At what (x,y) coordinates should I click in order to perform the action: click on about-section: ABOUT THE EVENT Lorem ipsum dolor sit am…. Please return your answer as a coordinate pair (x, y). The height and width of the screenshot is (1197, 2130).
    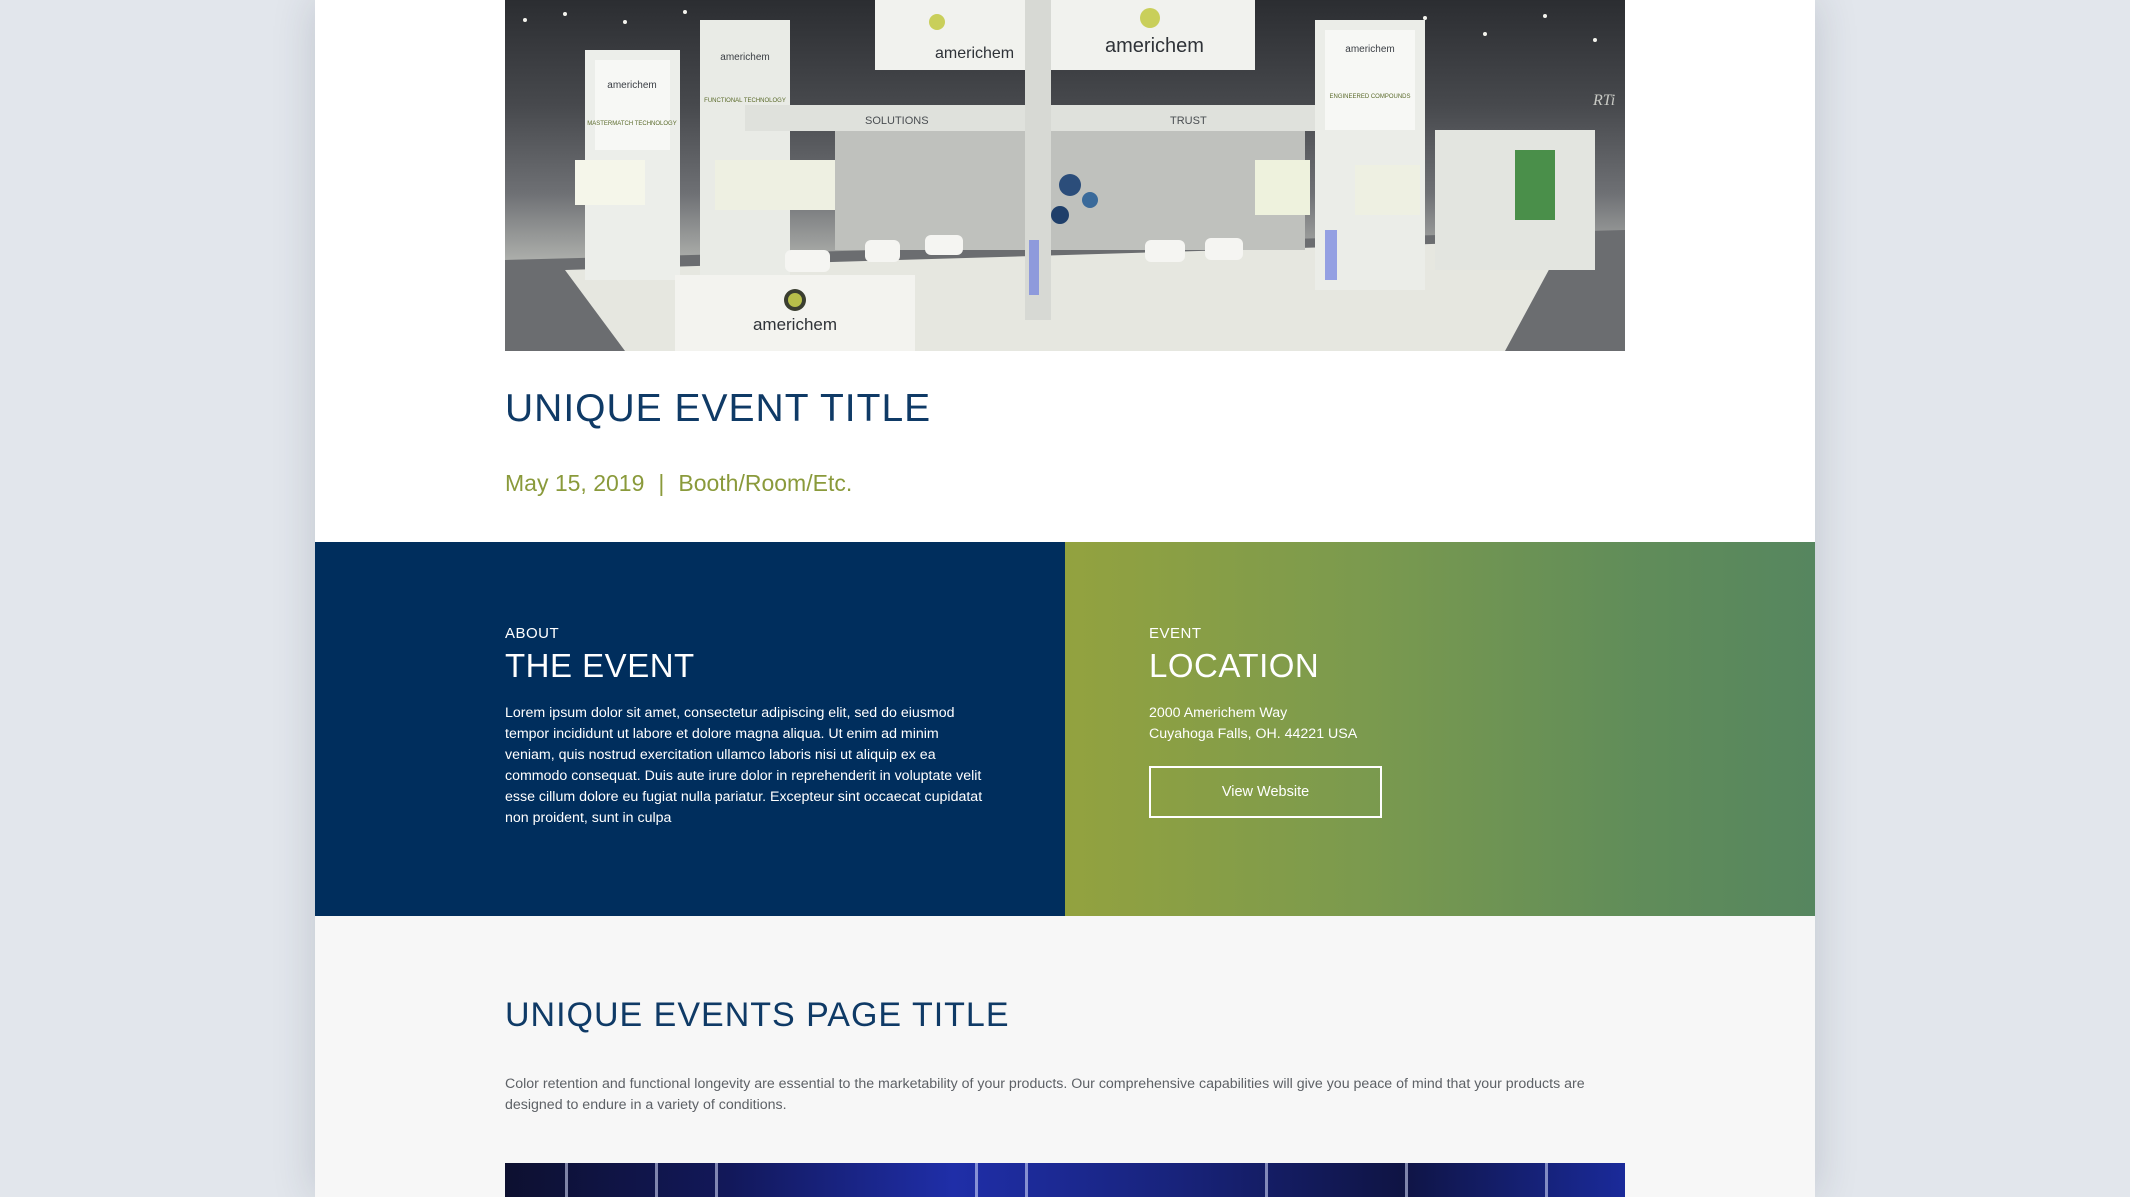
    Looking at the image, I should click on (690, 729).